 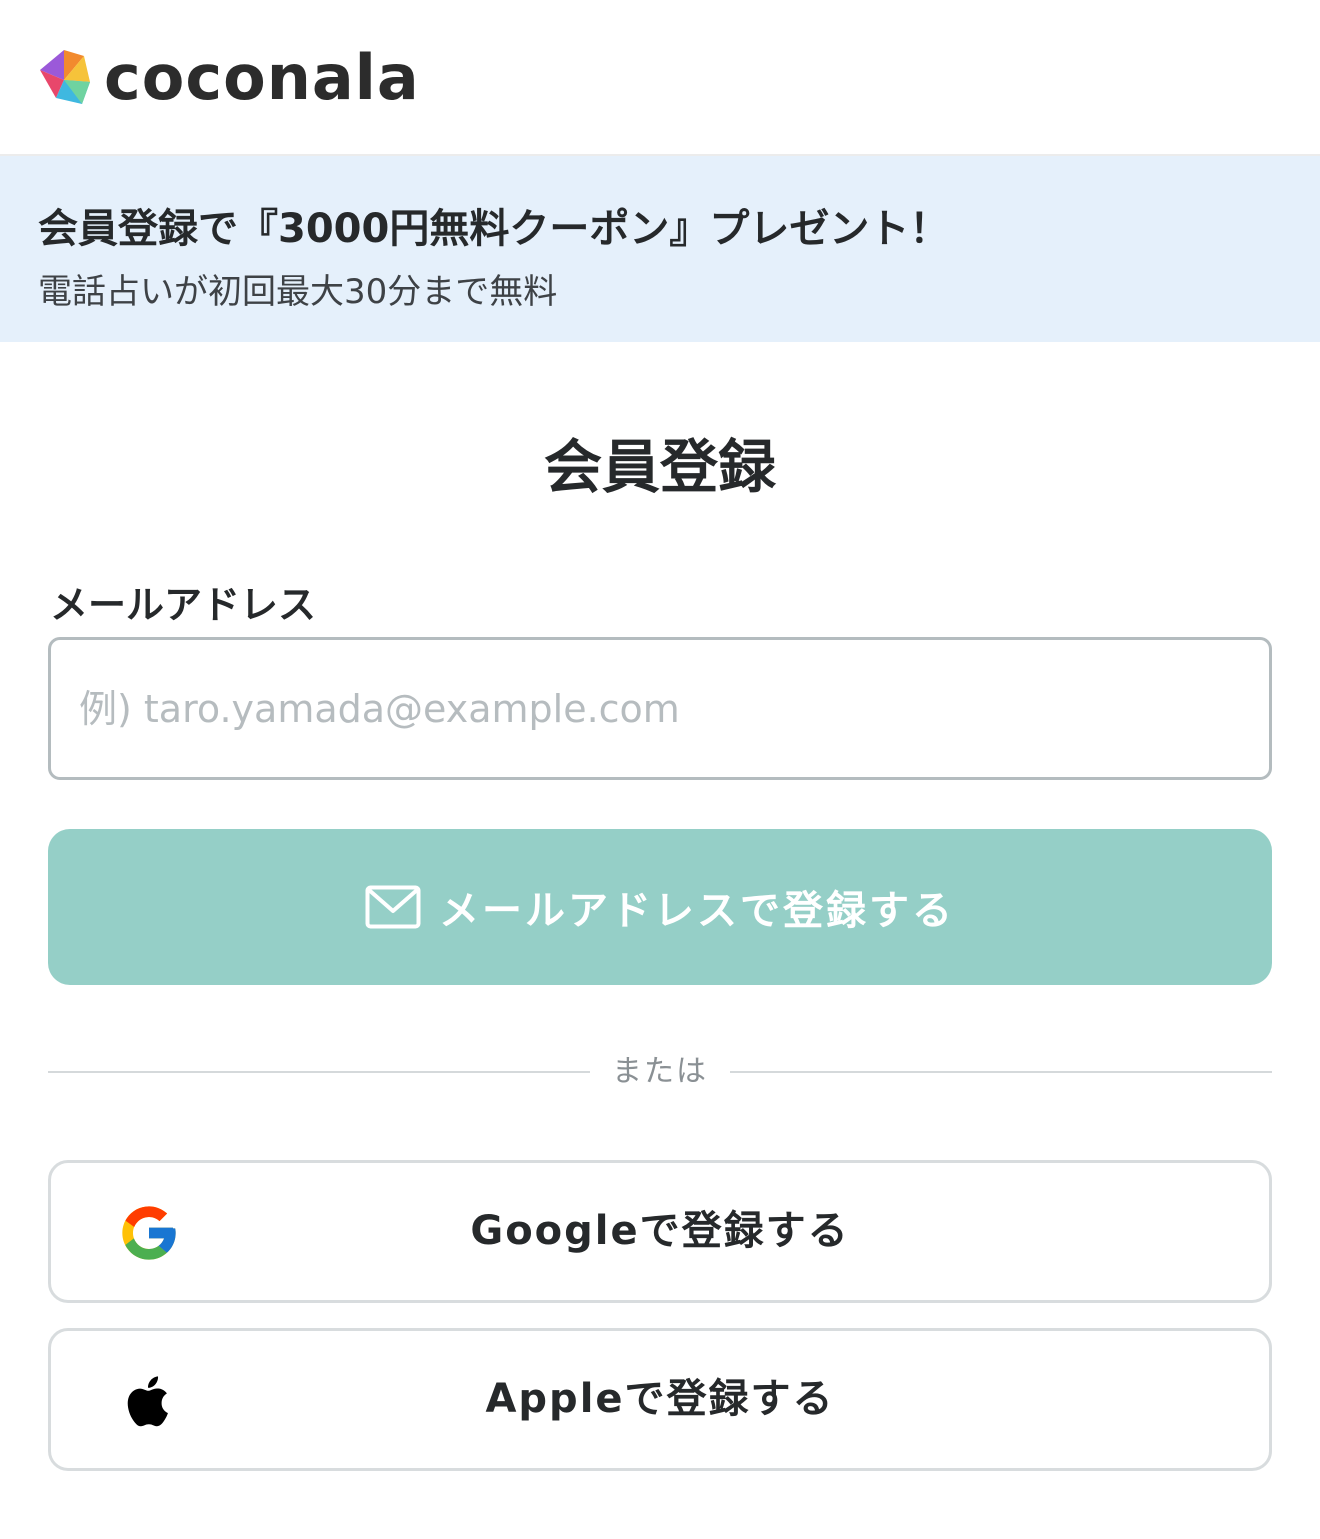 What do you see at coordinates (393, 907) in the screenshot?
I see `mail-icon` at bounding box center [393, 907].